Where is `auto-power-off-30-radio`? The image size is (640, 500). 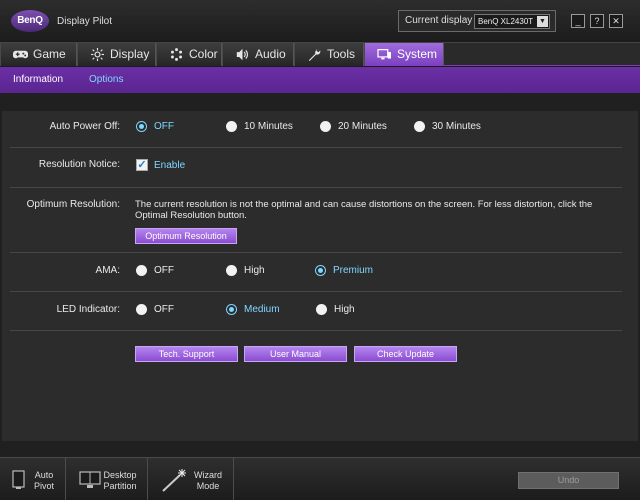
auto-power-off-30-radio is located at coordinates (419, 126).